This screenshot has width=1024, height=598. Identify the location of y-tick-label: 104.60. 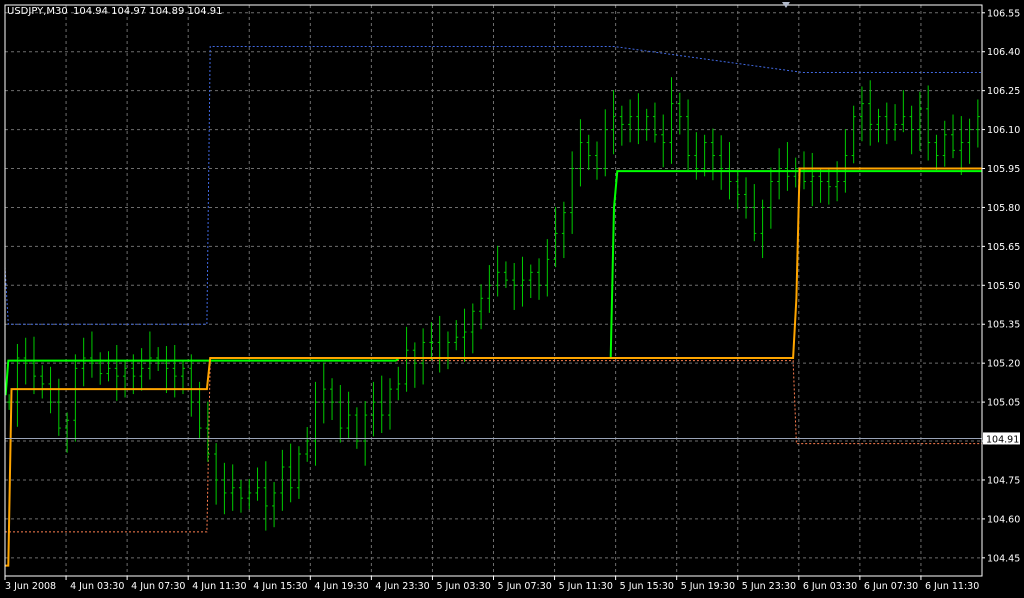
(1003, 519).